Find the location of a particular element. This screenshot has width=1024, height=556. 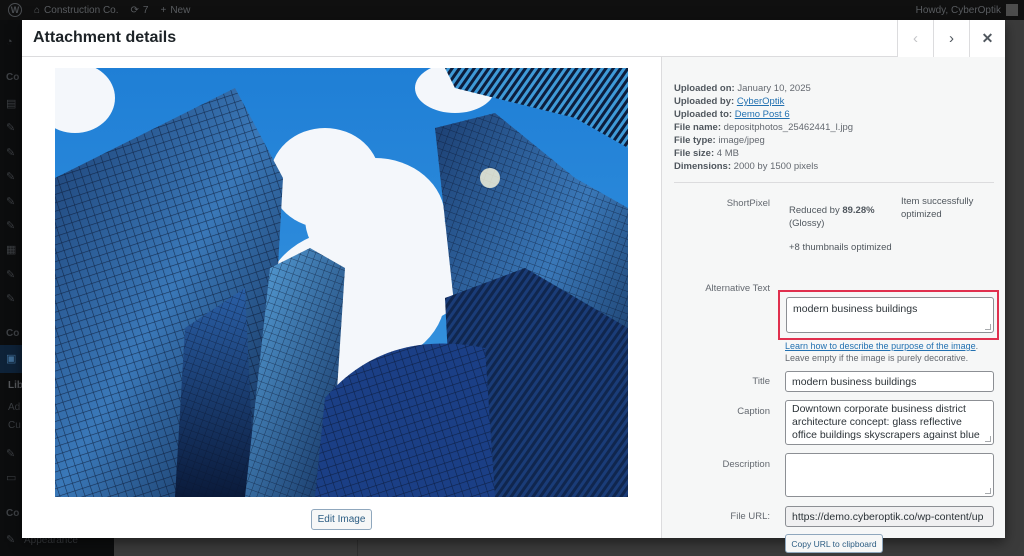

plus-icon: + is located at coordinates (163, 10).